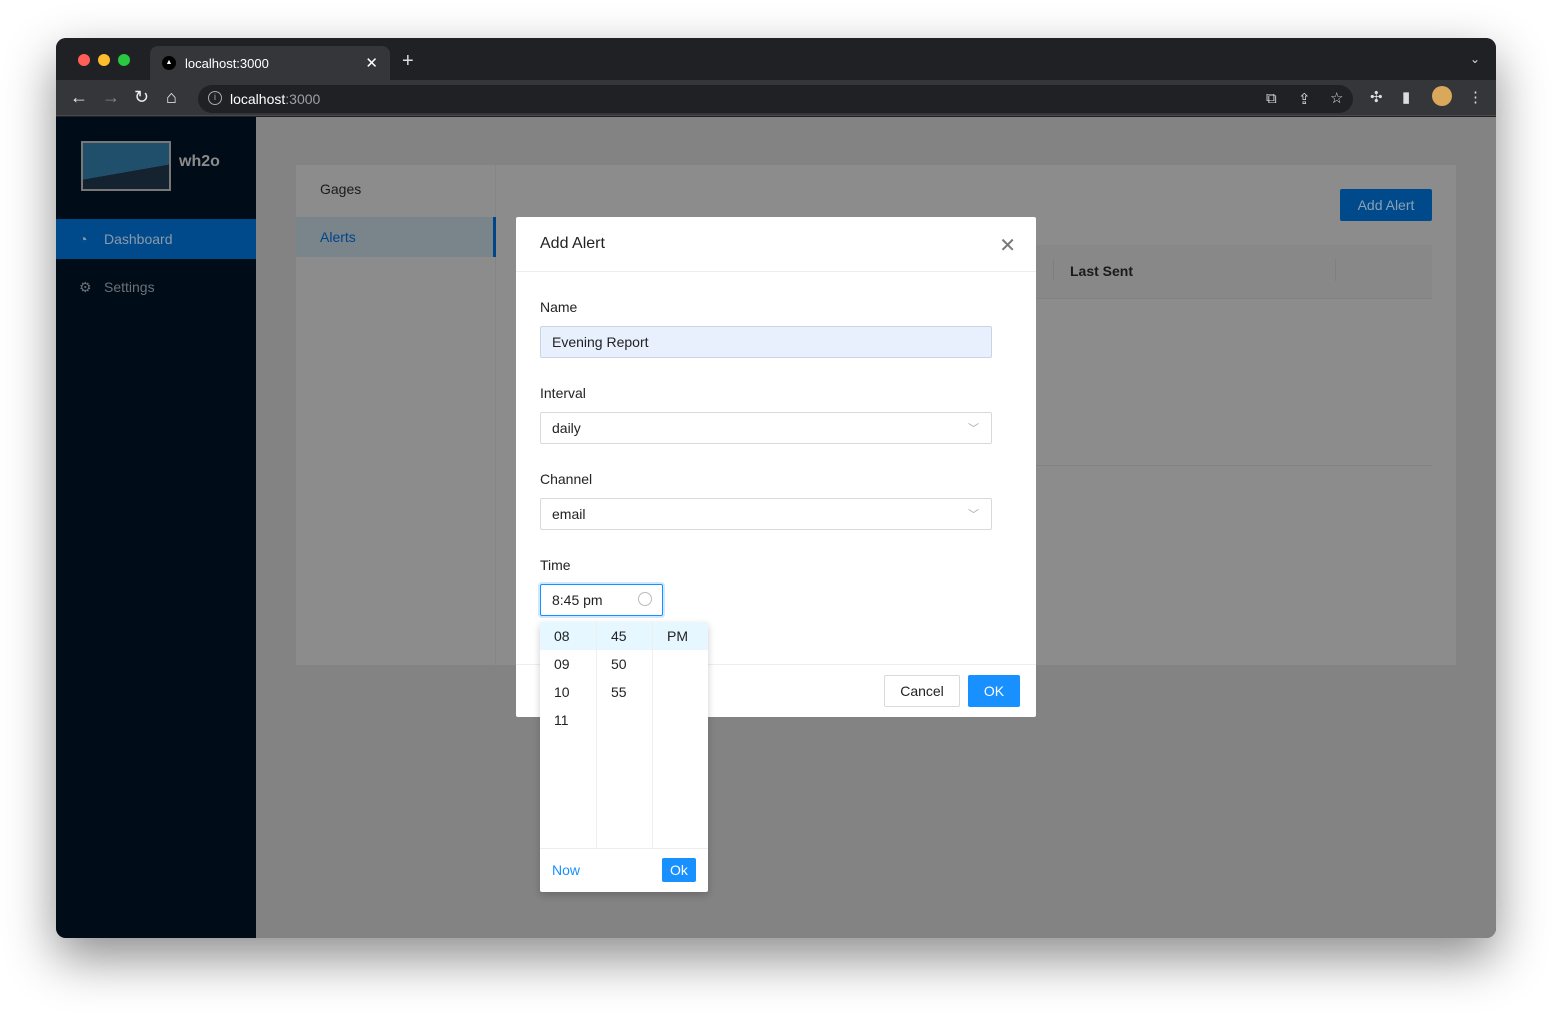 The height and width of the screenshot is (1012, 1552). I want to click on maximize-window-button, so click(124, 60).